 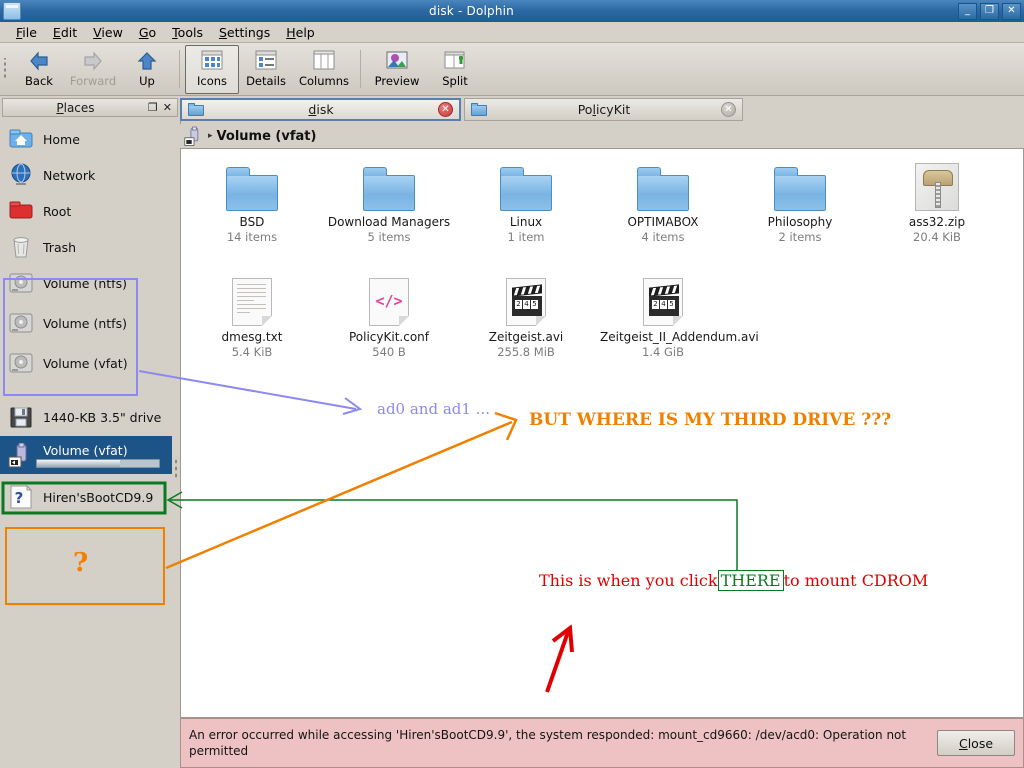 I want to click on file-detail: 255.8 MiB, so click(x=526, y=352).